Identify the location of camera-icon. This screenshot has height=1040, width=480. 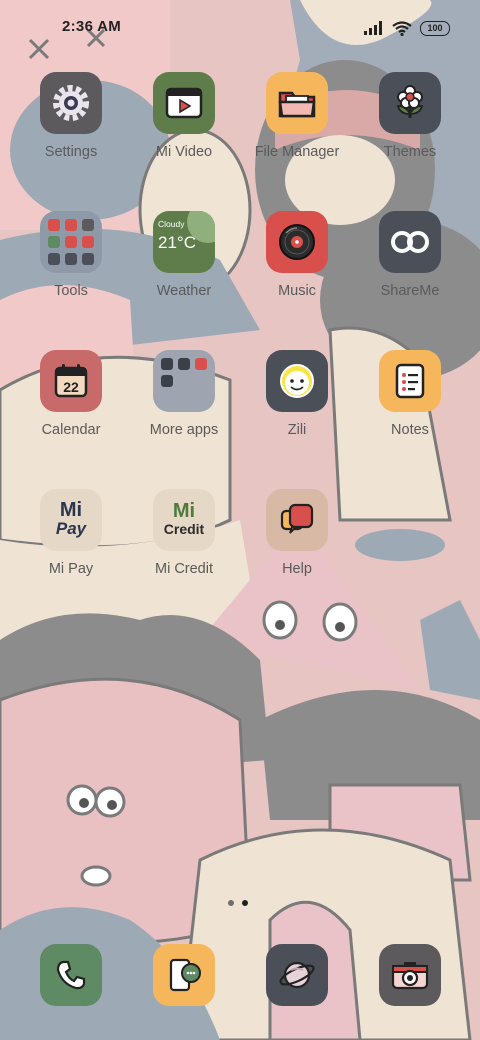
(410, 975).